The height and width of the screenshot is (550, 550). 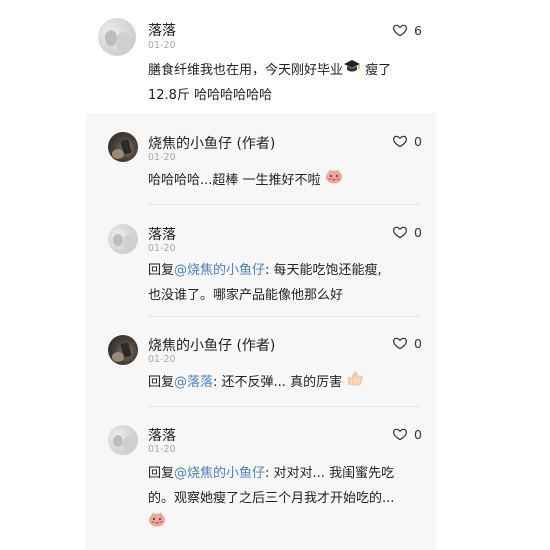 What do you see at coordinates (288, 83) in the screenshot?
I see `comment-text: 膳食纤维我也在用，今天刚好毕业 瘦了 12.8斤 哈哈哈哈哈哈` at bounding box center [288, 83].